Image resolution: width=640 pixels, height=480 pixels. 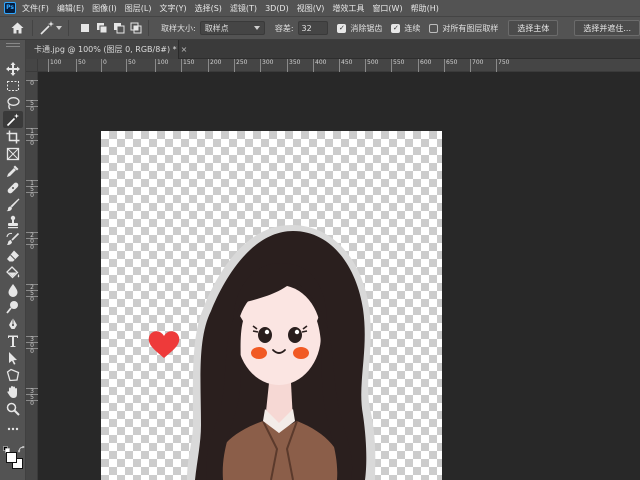 I want to click on eyedropper-icon, so click(x=13, y=171).